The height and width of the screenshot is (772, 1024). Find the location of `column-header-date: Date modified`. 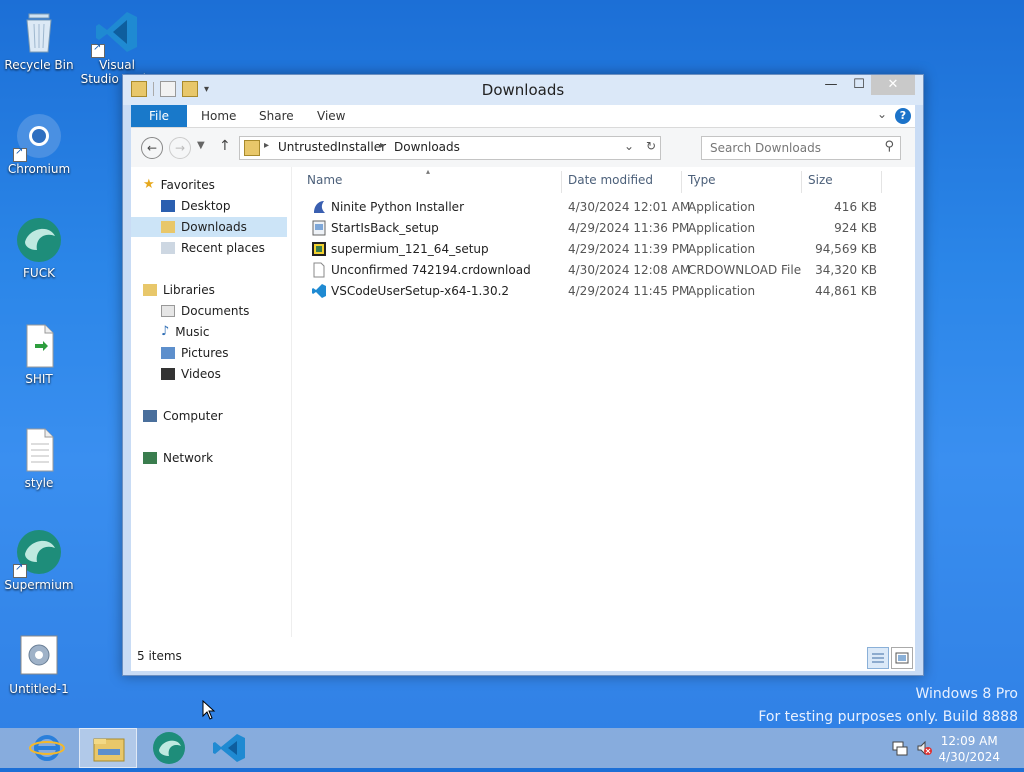

column-header-date: Date modified is located at coordinates (610, 180).